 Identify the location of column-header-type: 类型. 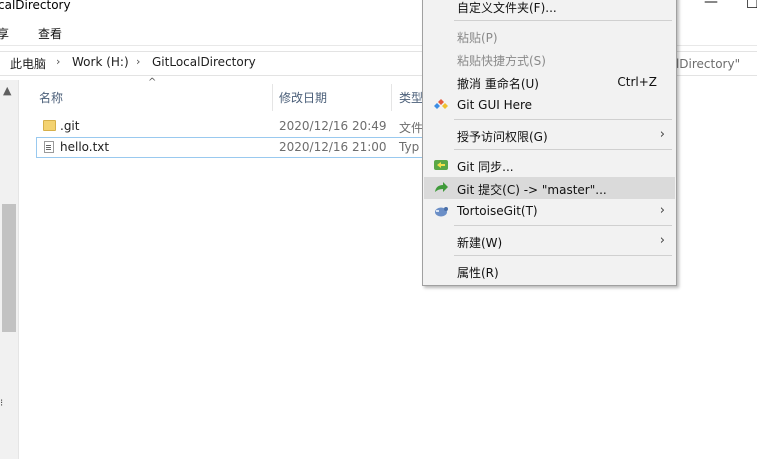
(411, 97).